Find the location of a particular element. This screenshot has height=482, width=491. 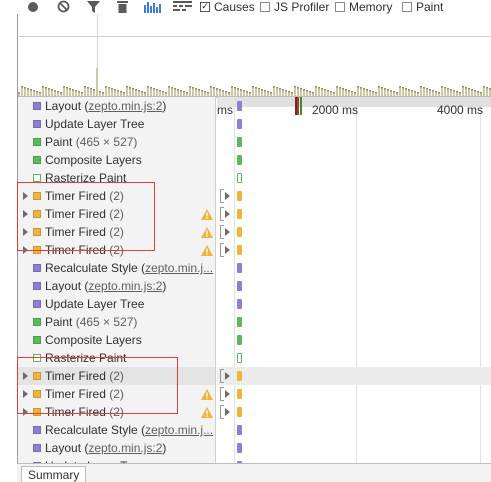

frames-icon is located at coordinates (152, 6).